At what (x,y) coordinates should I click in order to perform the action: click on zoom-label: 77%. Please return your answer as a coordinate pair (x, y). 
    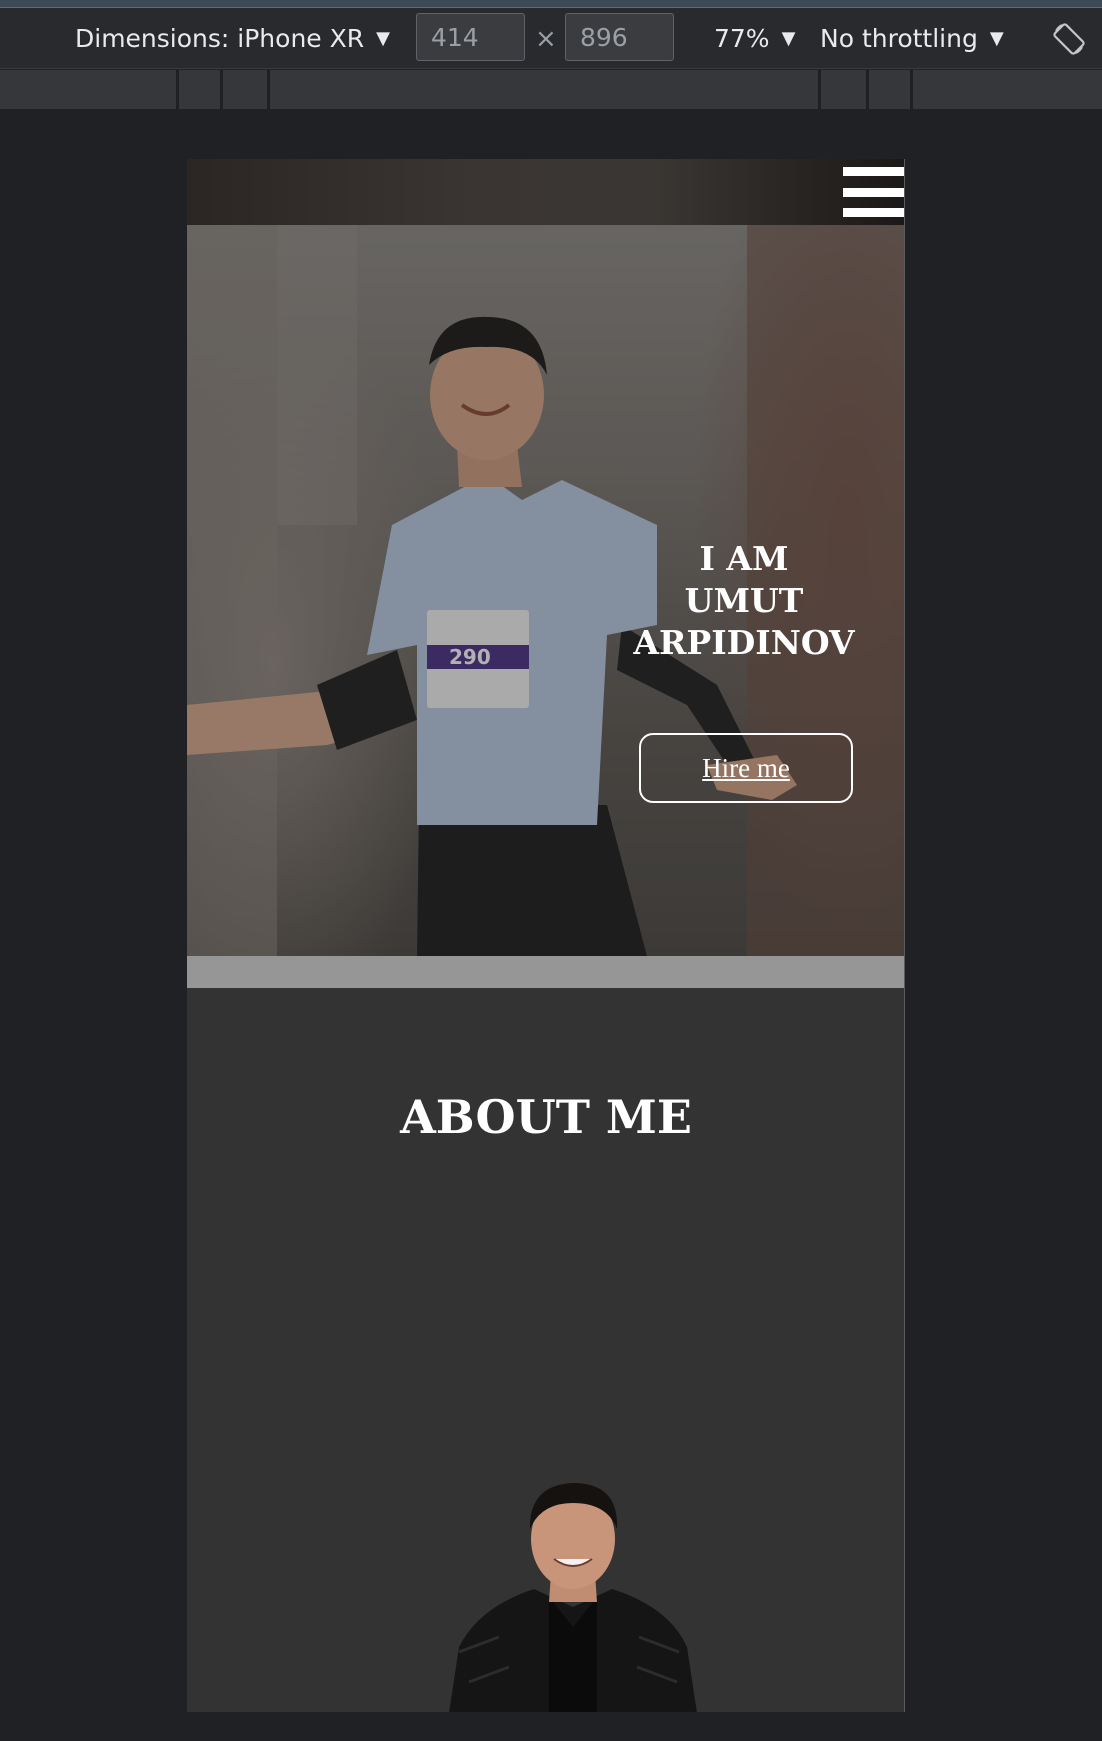
    Looking at the image, I should click on (742, 38).